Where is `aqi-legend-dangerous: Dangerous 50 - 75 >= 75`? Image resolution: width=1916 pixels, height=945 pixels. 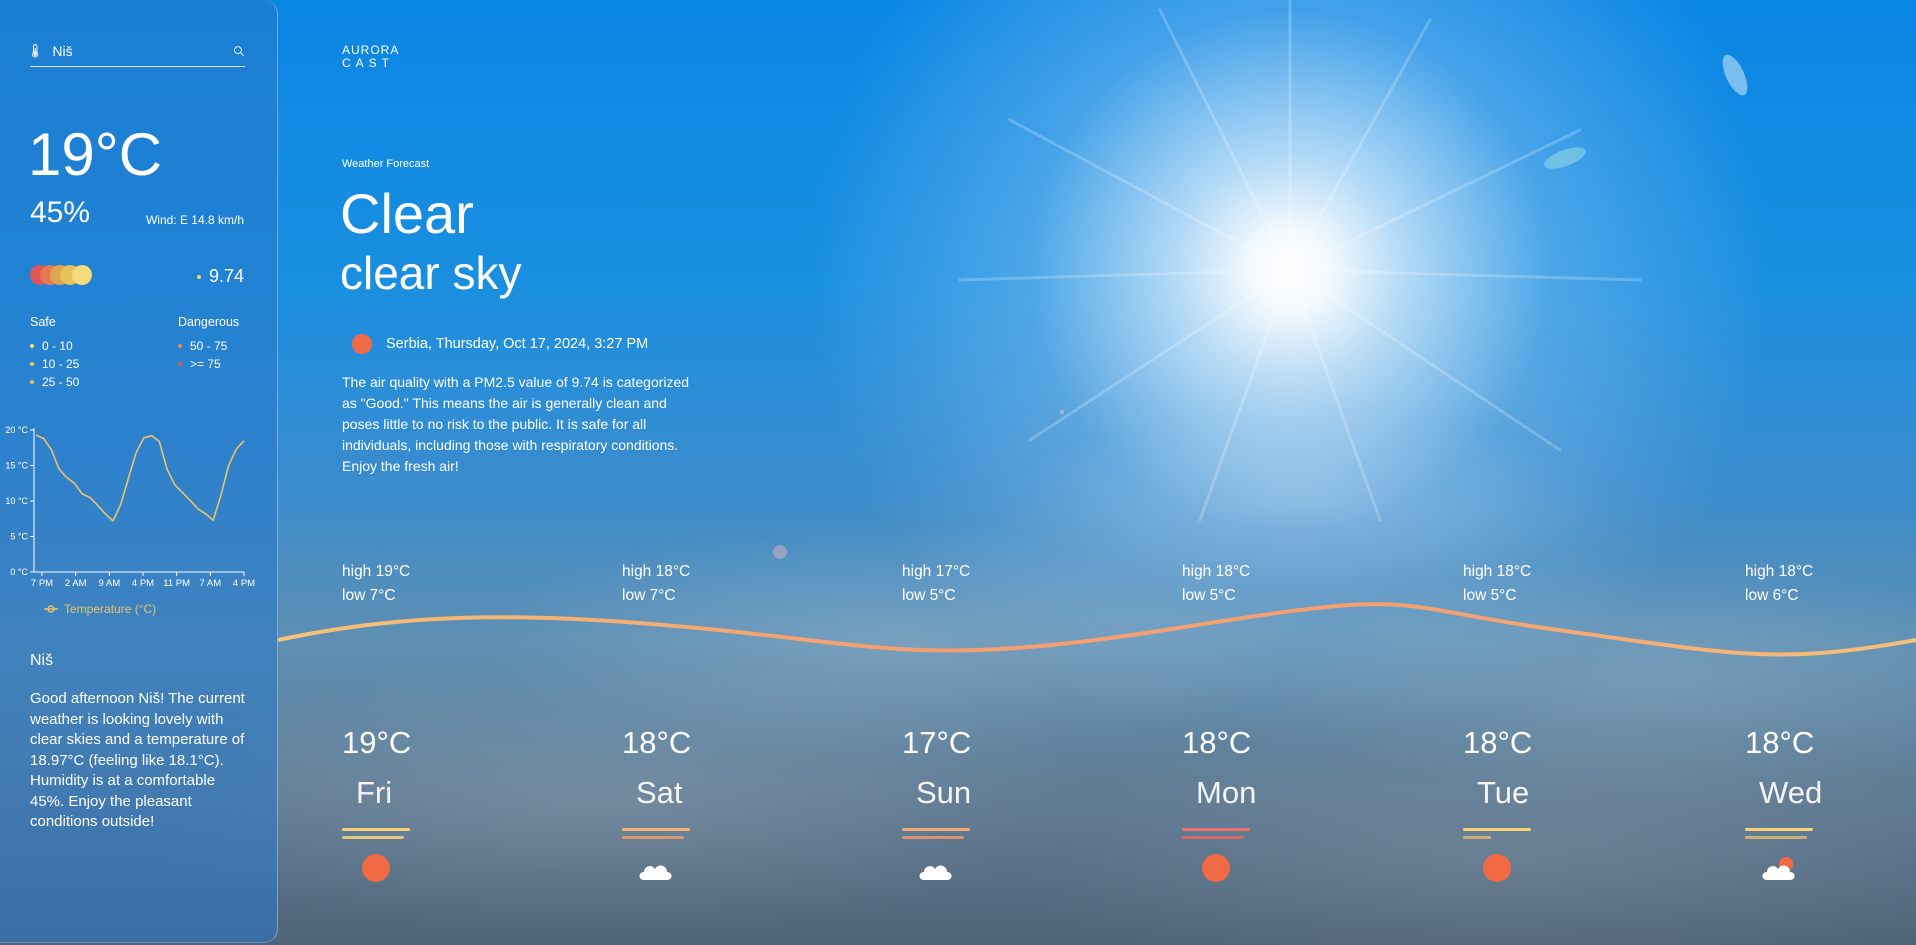
aqi-legend-dangerous: Dangerous 50 - 75 >= 75 is located at coordinates (208, 345).